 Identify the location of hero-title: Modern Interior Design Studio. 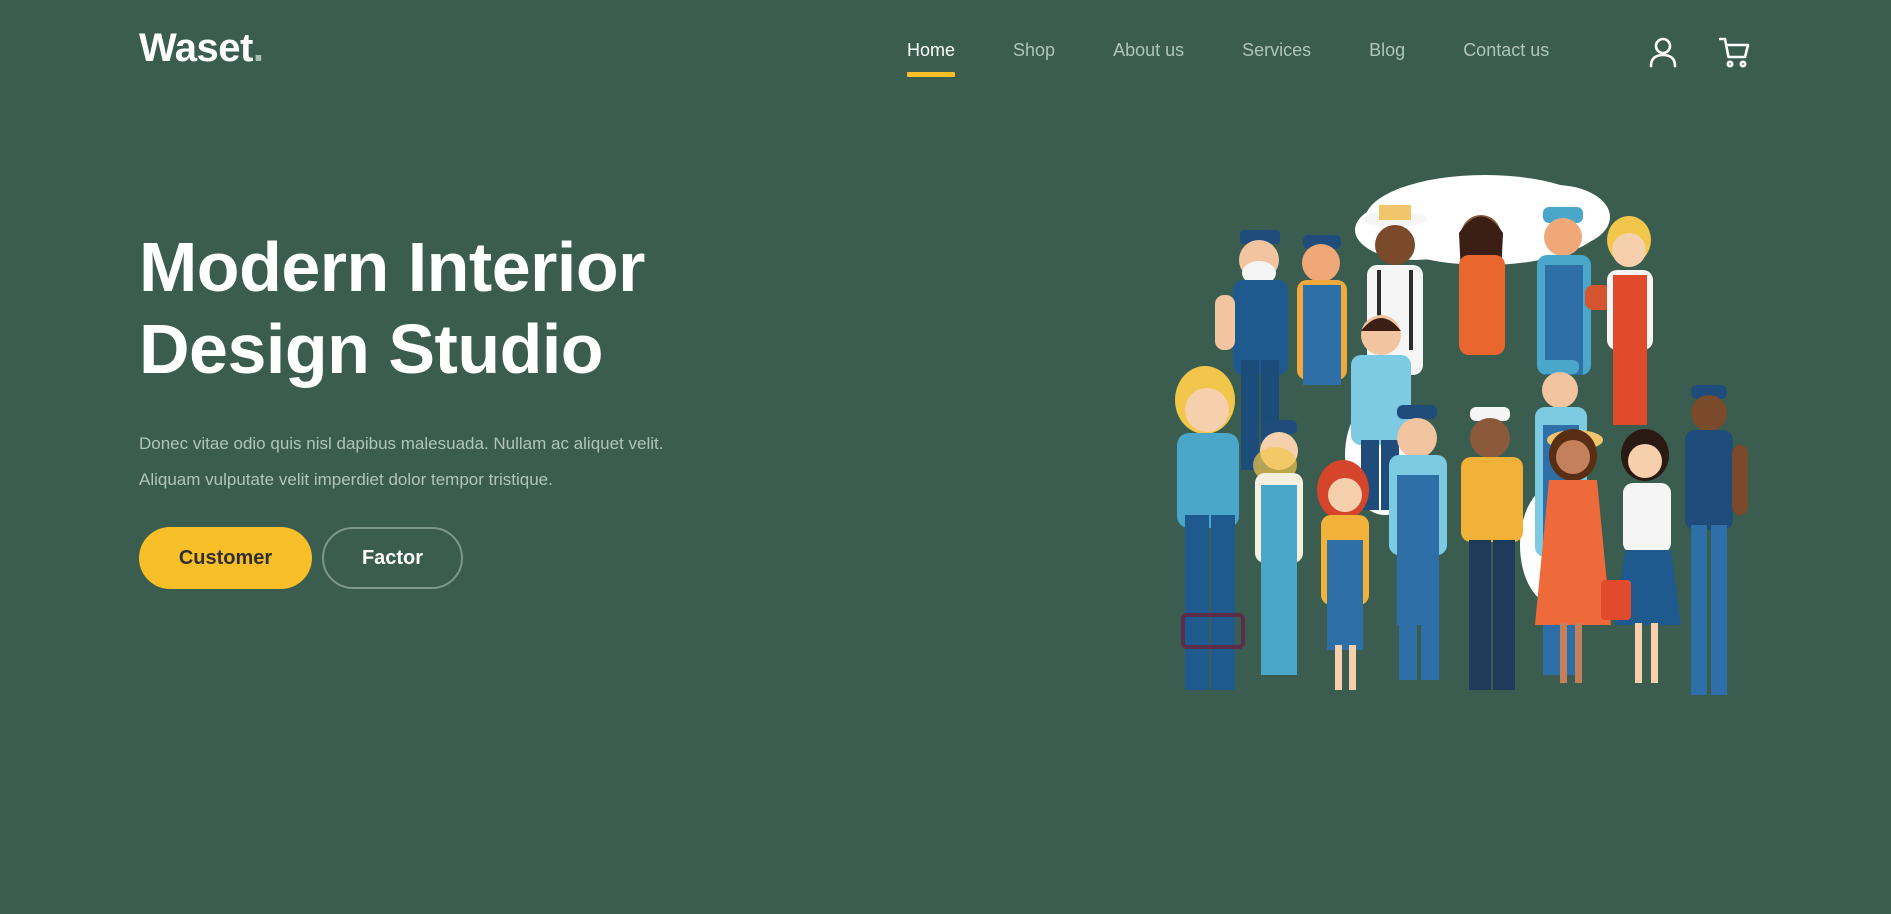
(392, 308).